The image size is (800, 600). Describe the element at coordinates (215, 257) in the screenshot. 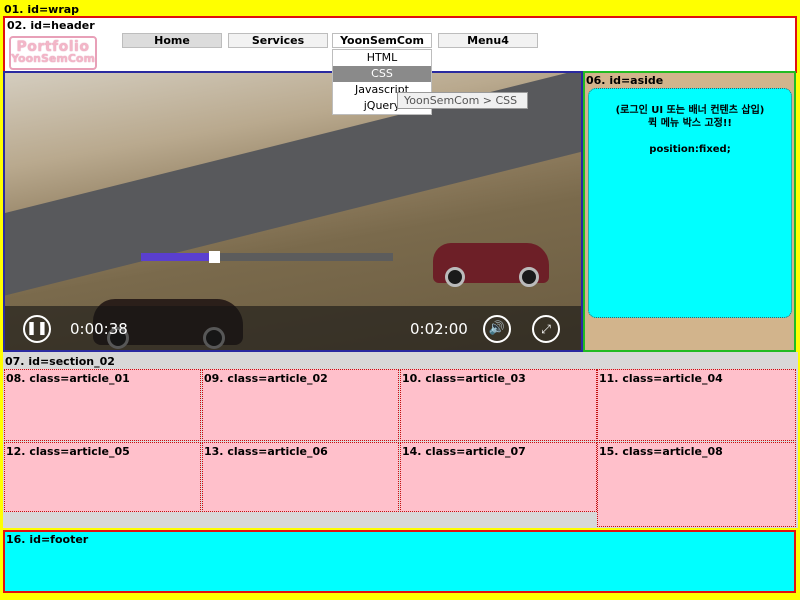

I see `progress-knob` at that location.